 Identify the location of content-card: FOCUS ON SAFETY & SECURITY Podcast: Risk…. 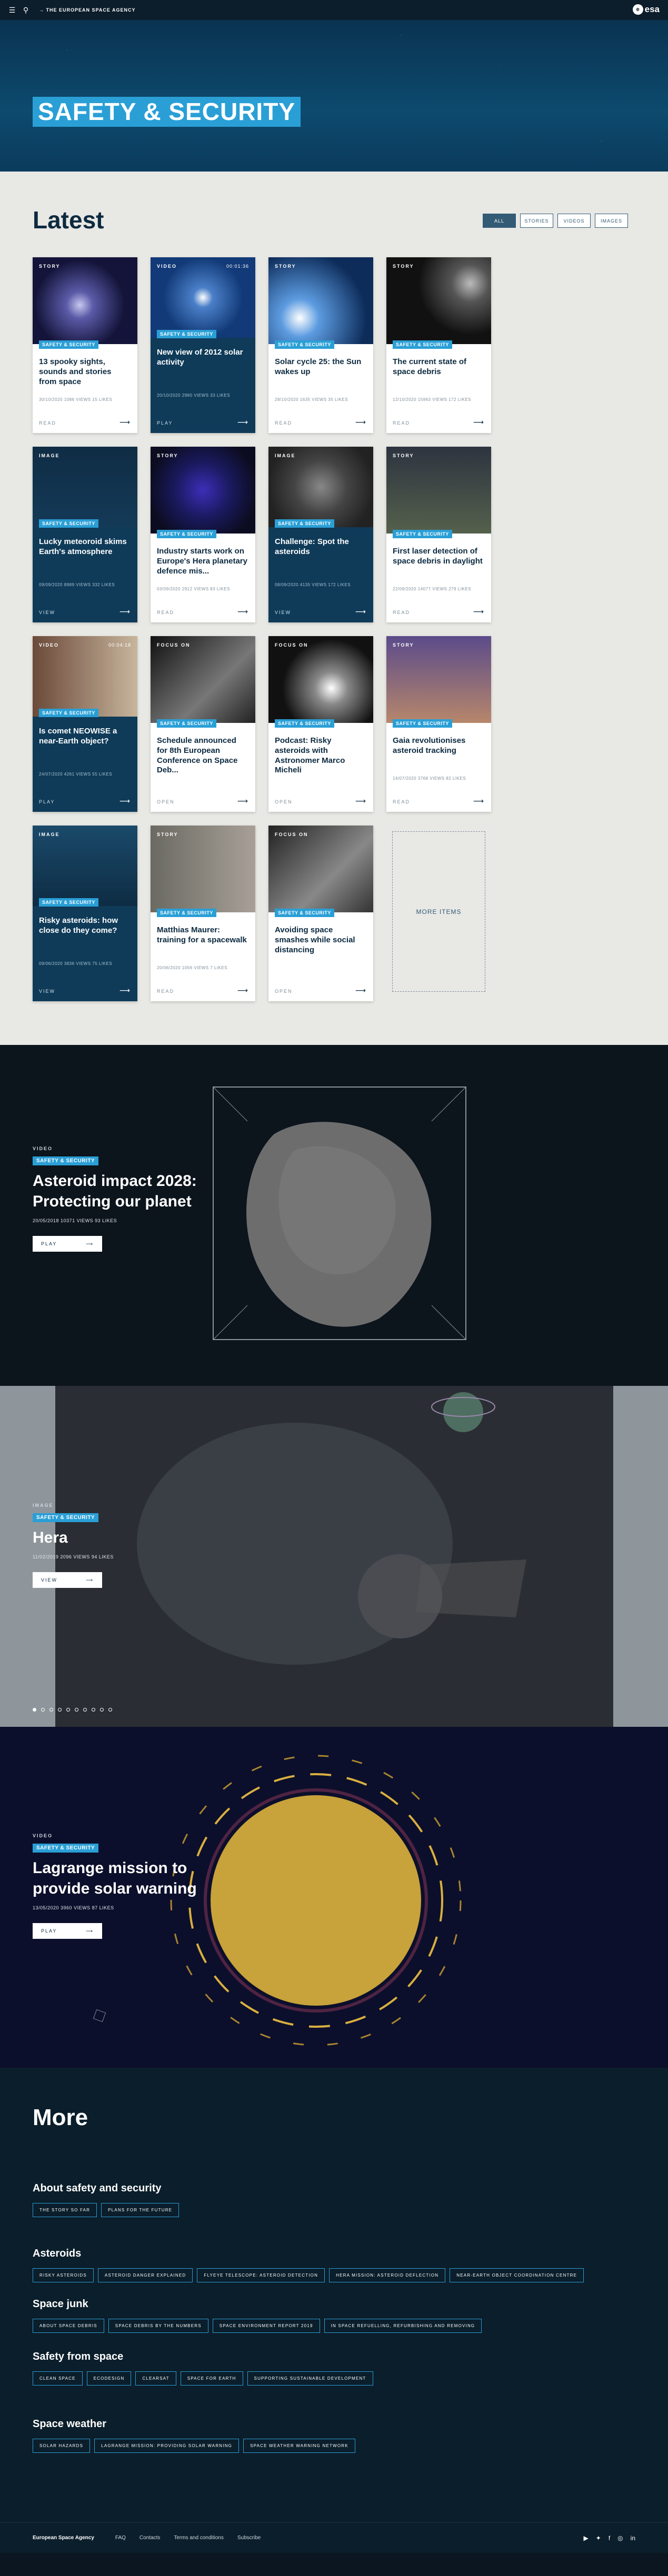
(320, 724).